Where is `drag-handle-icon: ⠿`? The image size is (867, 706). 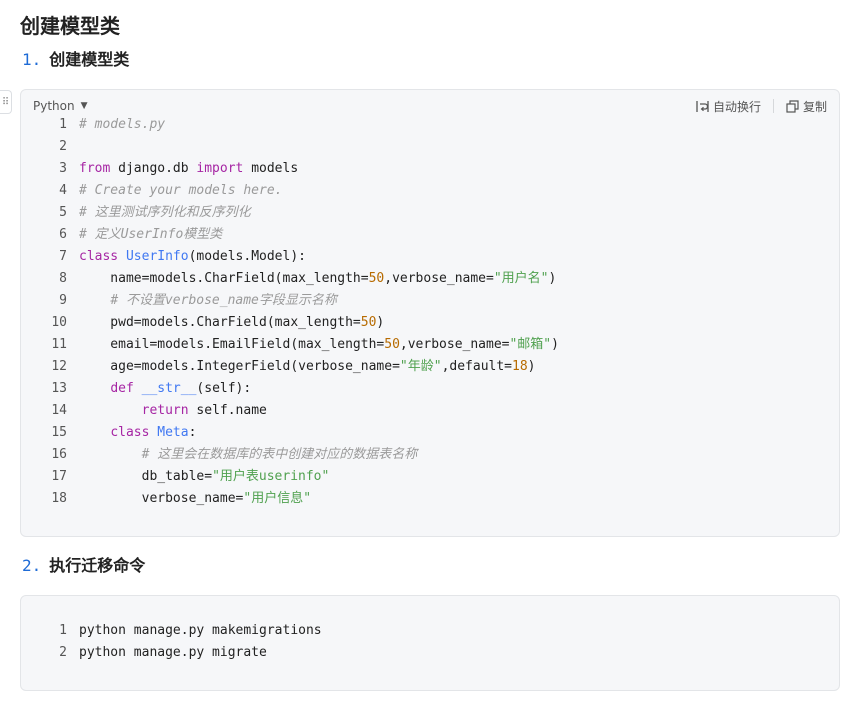 drag-handle-icon: ⠿ is located at coordinates (6, 102).